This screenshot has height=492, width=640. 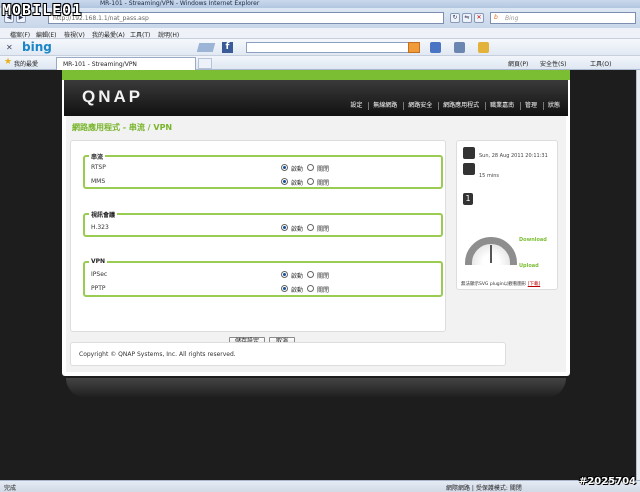 I want to click on tab-title: MR-101 - Streaming/VPN, so click(x=100, y=64).